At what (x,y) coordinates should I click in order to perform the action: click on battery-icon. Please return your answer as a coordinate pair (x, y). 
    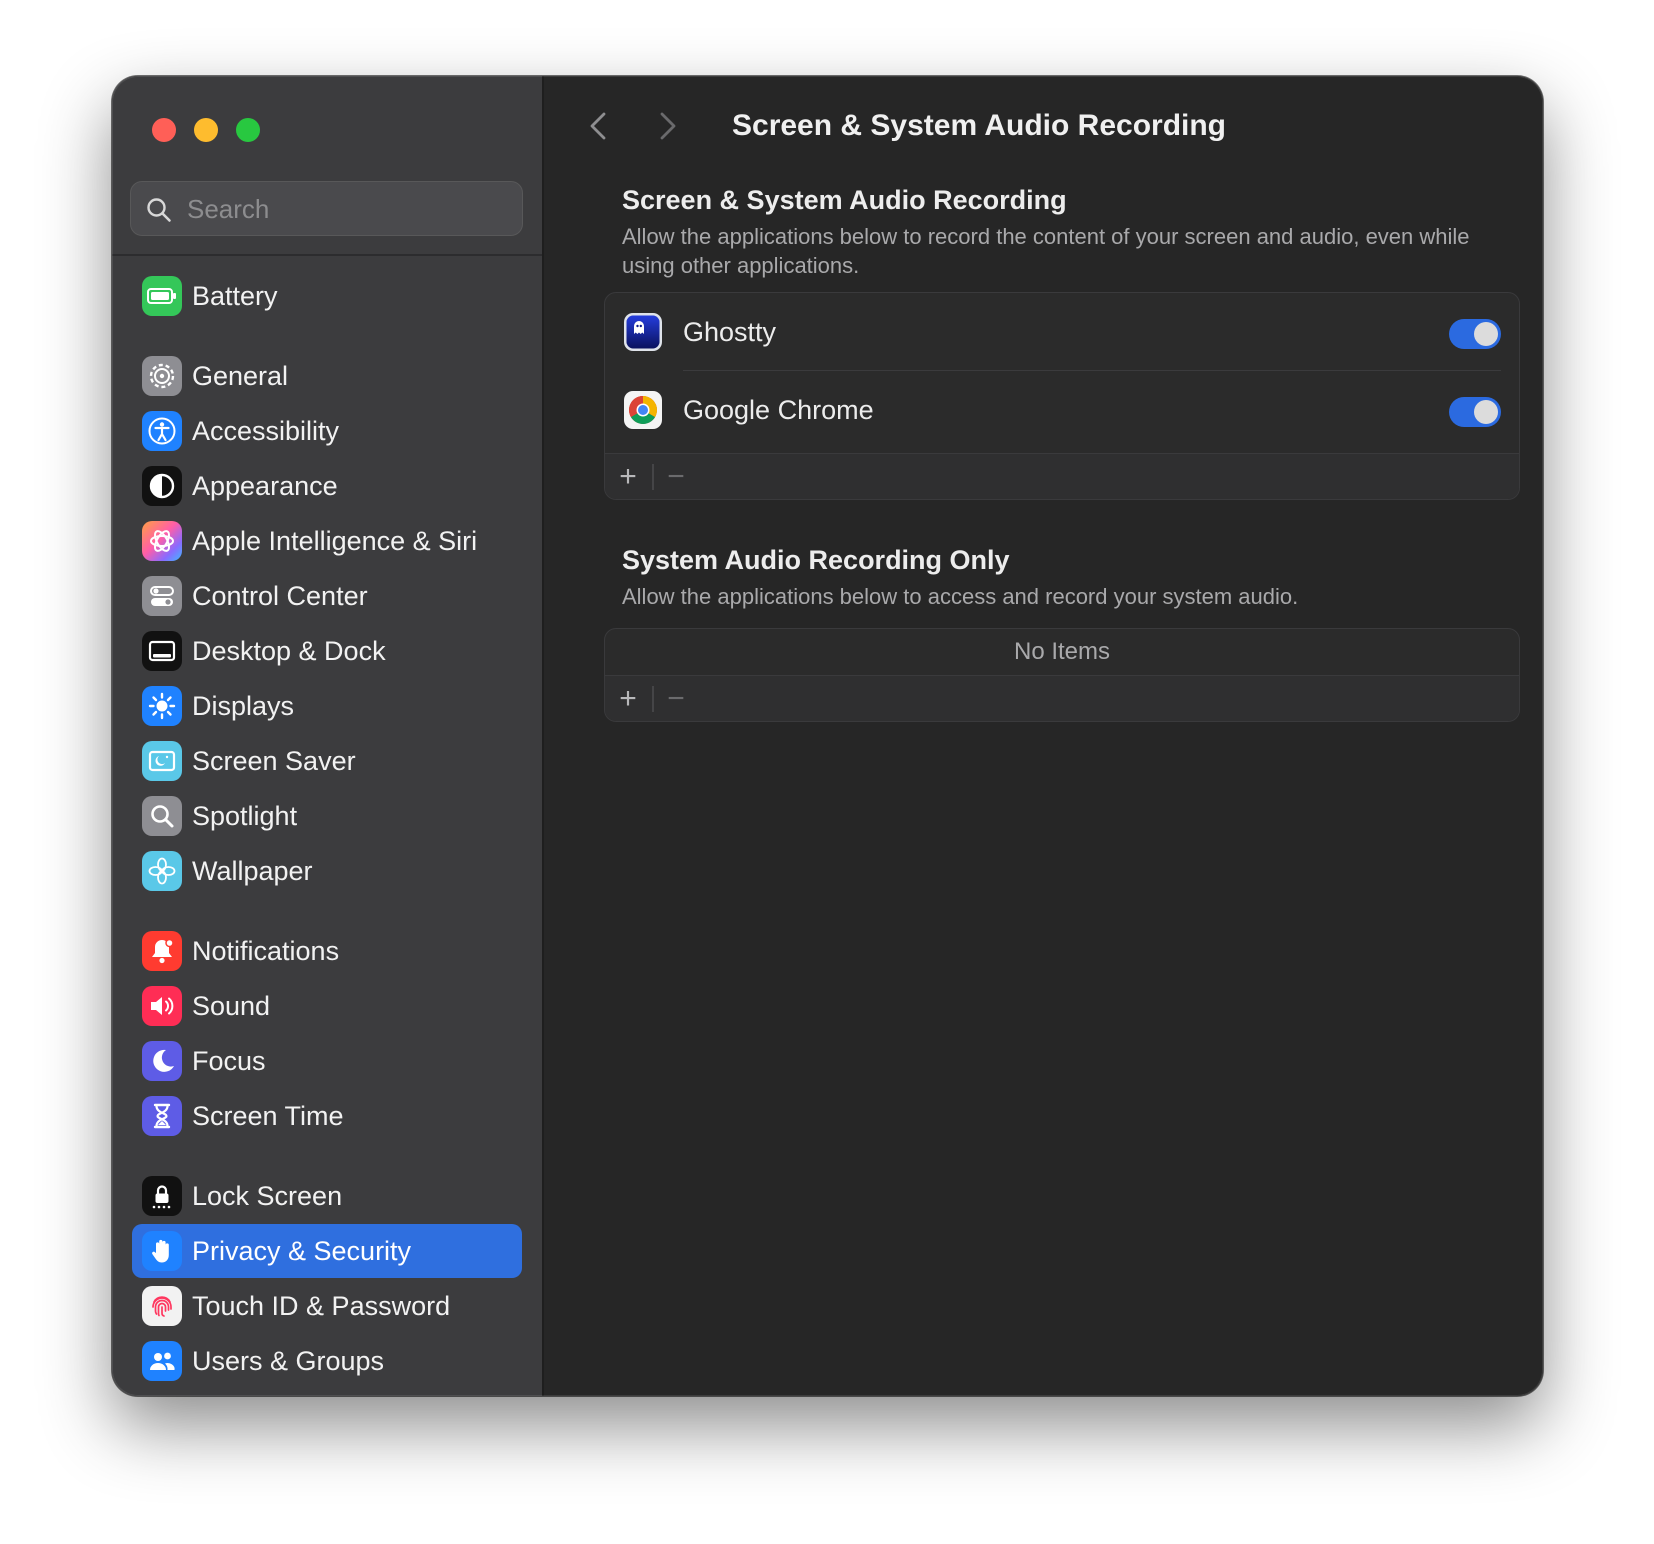
    Looking at the image, I should click on (162, 296).